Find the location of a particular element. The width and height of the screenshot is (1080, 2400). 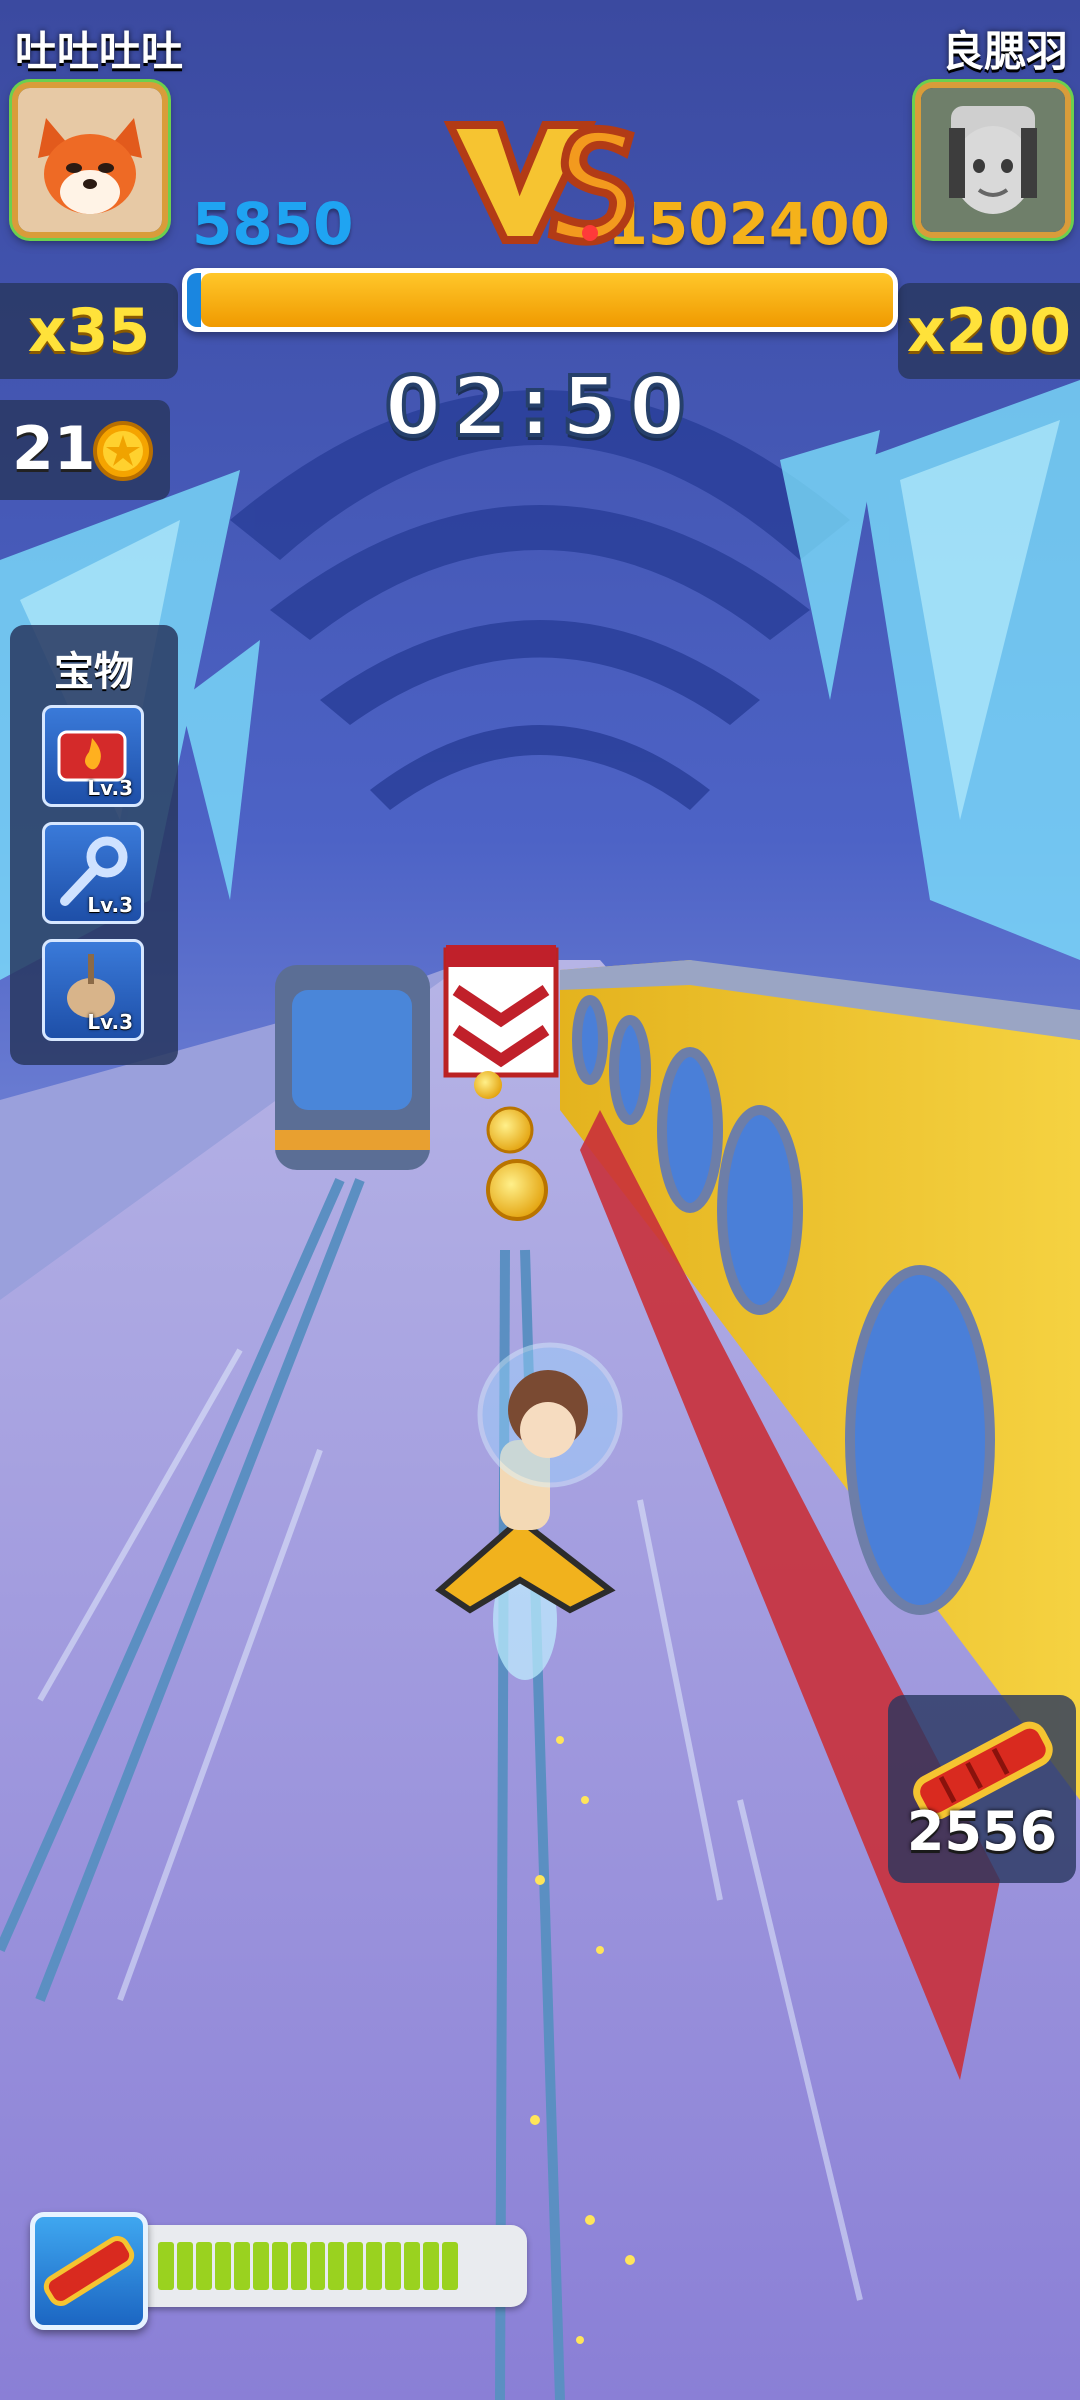

treasure-slot-3: Lv.3 is located at coordinates (93, 990).